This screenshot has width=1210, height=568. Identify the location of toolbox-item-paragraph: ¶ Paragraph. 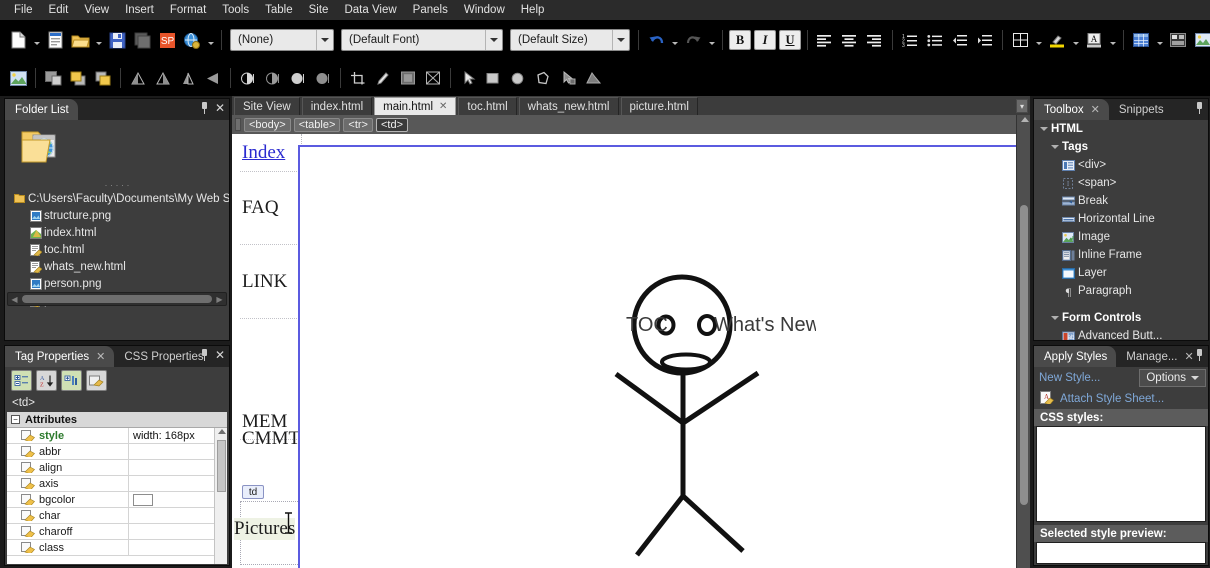
(1121, 291).